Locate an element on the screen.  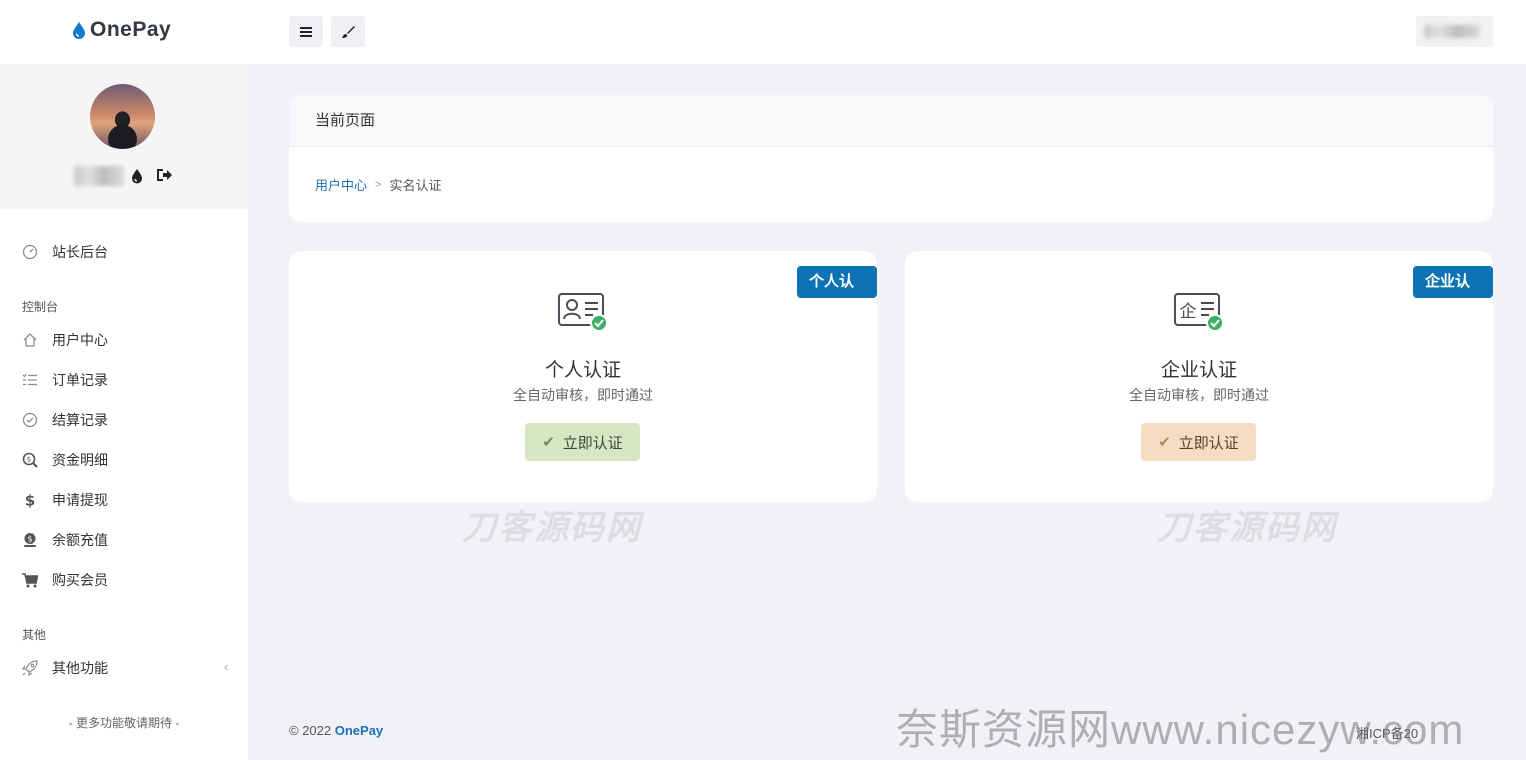
logout-icon is located at coordinates (164, 175).